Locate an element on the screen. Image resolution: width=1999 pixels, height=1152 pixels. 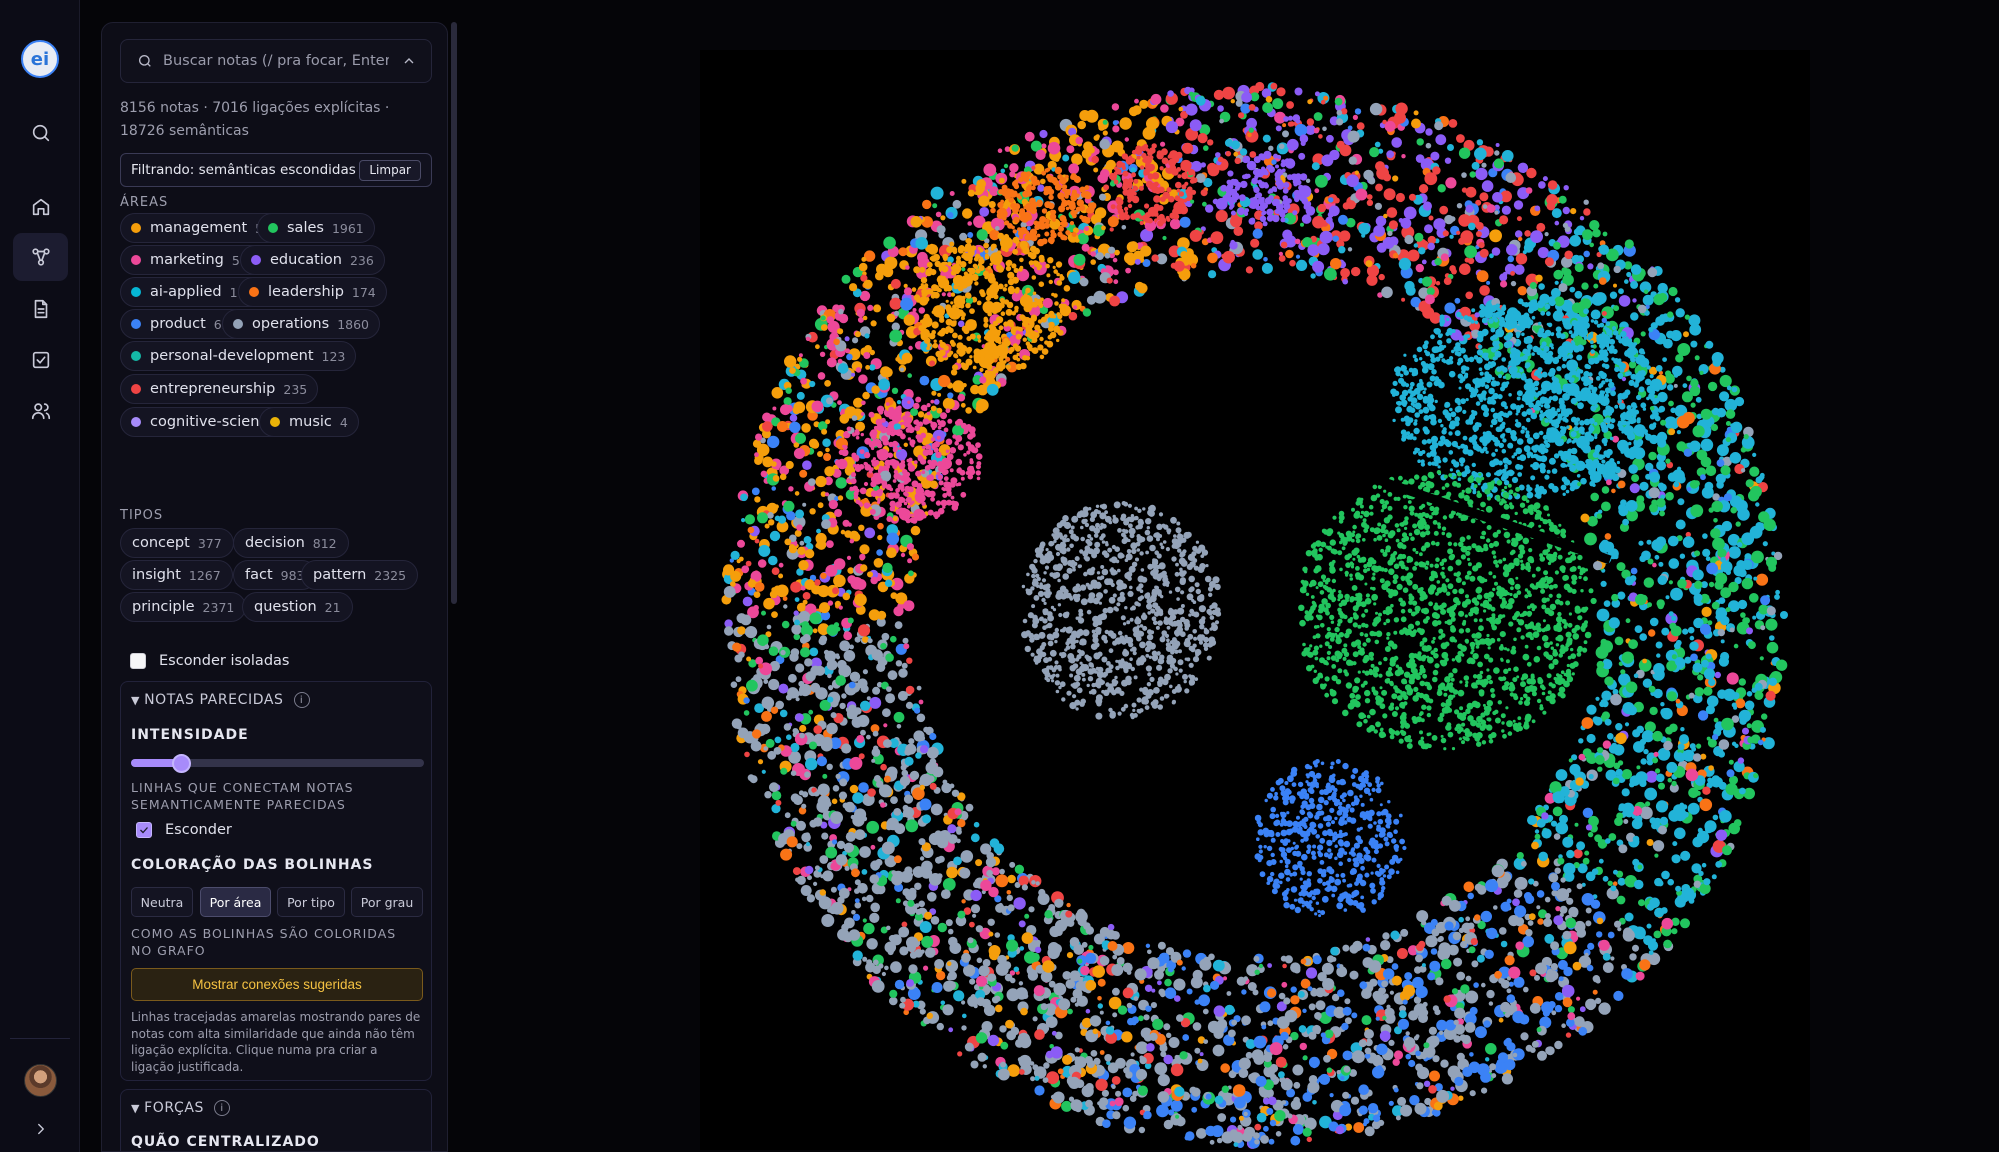
show-suggested-connections-button: Mostrar conexões sugeridas is located at coordinates (277, 984).